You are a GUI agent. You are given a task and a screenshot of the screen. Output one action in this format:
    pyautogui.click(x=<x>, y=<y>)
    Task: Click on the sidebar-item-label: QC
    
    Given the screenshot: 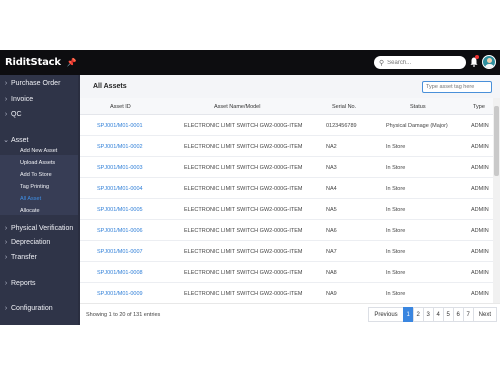 What is the action you would take?
    pyautogui.click(x=16, y=114)
    